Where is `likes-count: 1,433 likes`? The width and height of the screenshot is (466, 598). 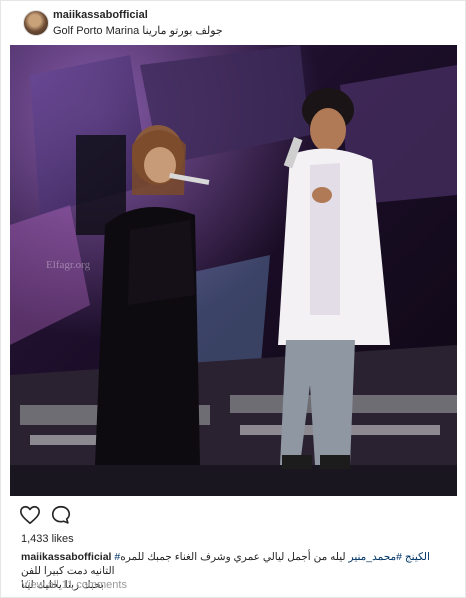 likes-count: 1,433 likes is located at coordinates (47, 539).